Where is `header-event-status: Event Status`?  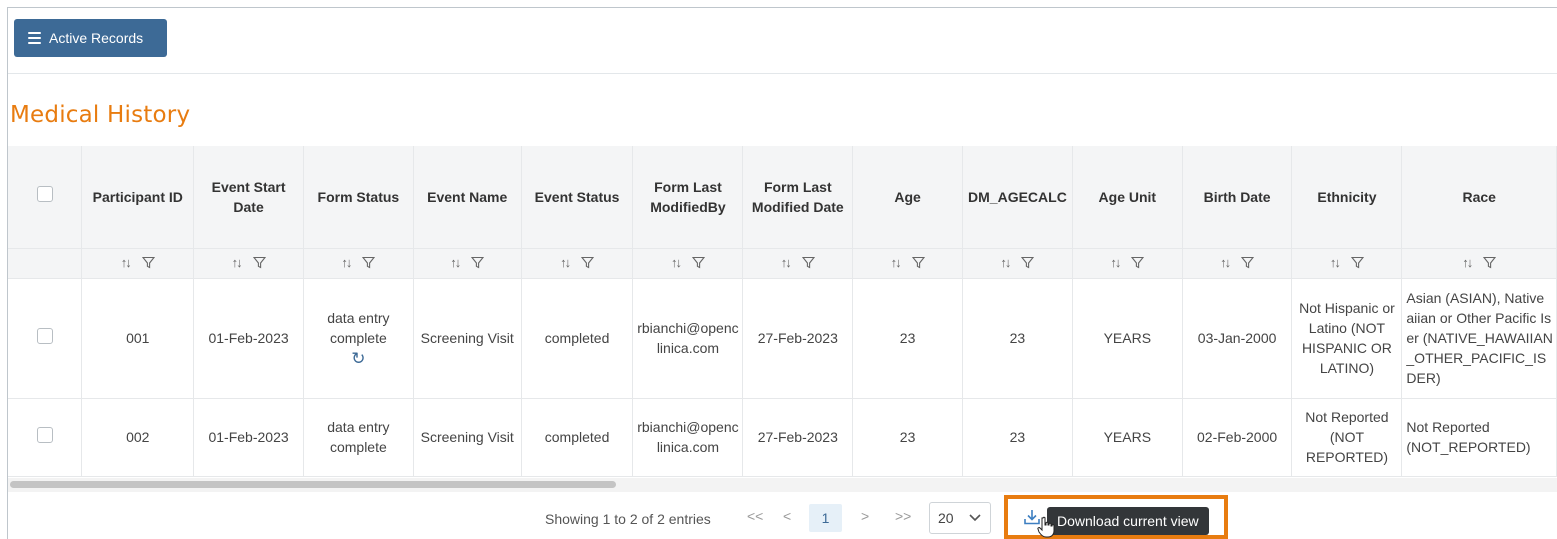
header-event-status: Event Status is located at coordinates (577, 197).